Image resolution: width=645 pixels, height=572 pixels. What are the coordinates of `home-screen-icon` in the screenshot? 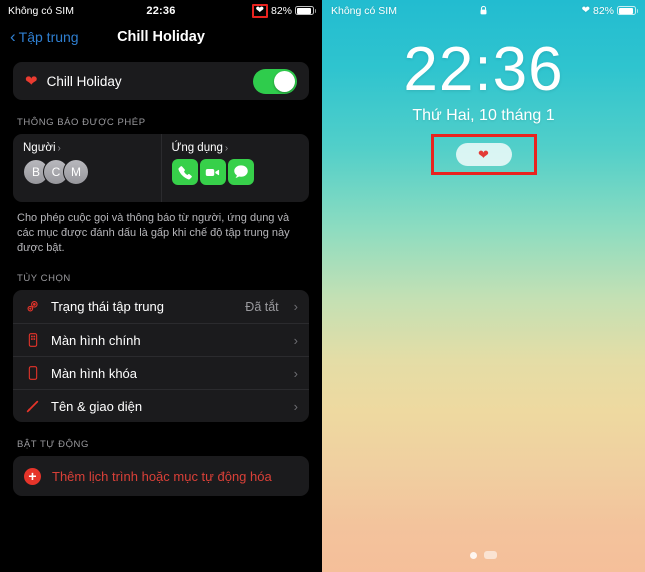 It's located at (32, 340).